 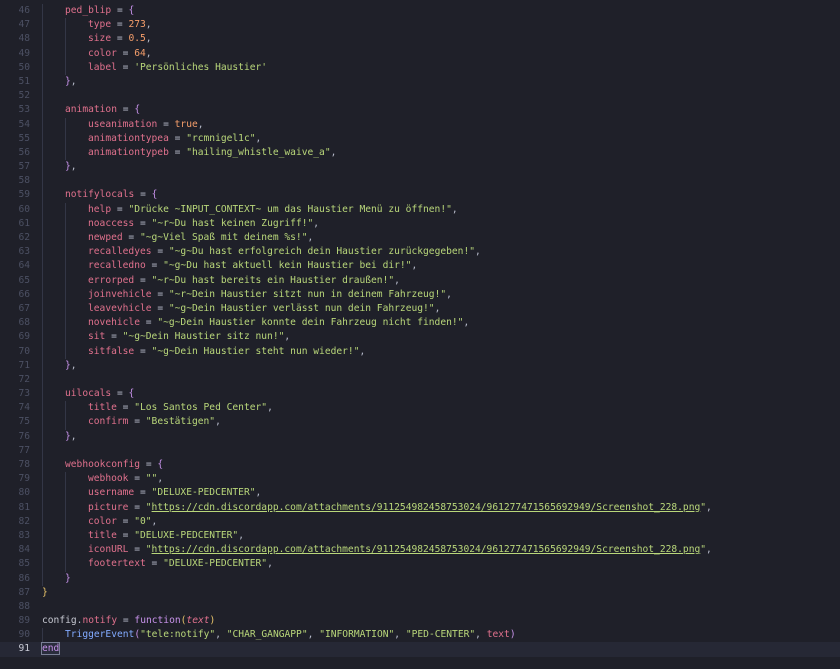 I want to click on code-line: 53 animation = {, so click(x=420, y=110).